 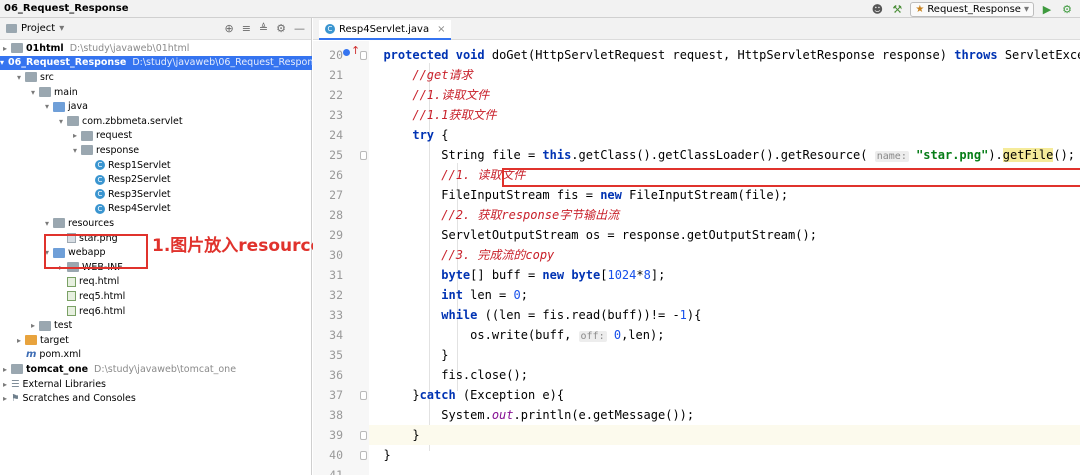 I want to click on tree-item-label: Resp1Servlet, so click(x=139, y=165).